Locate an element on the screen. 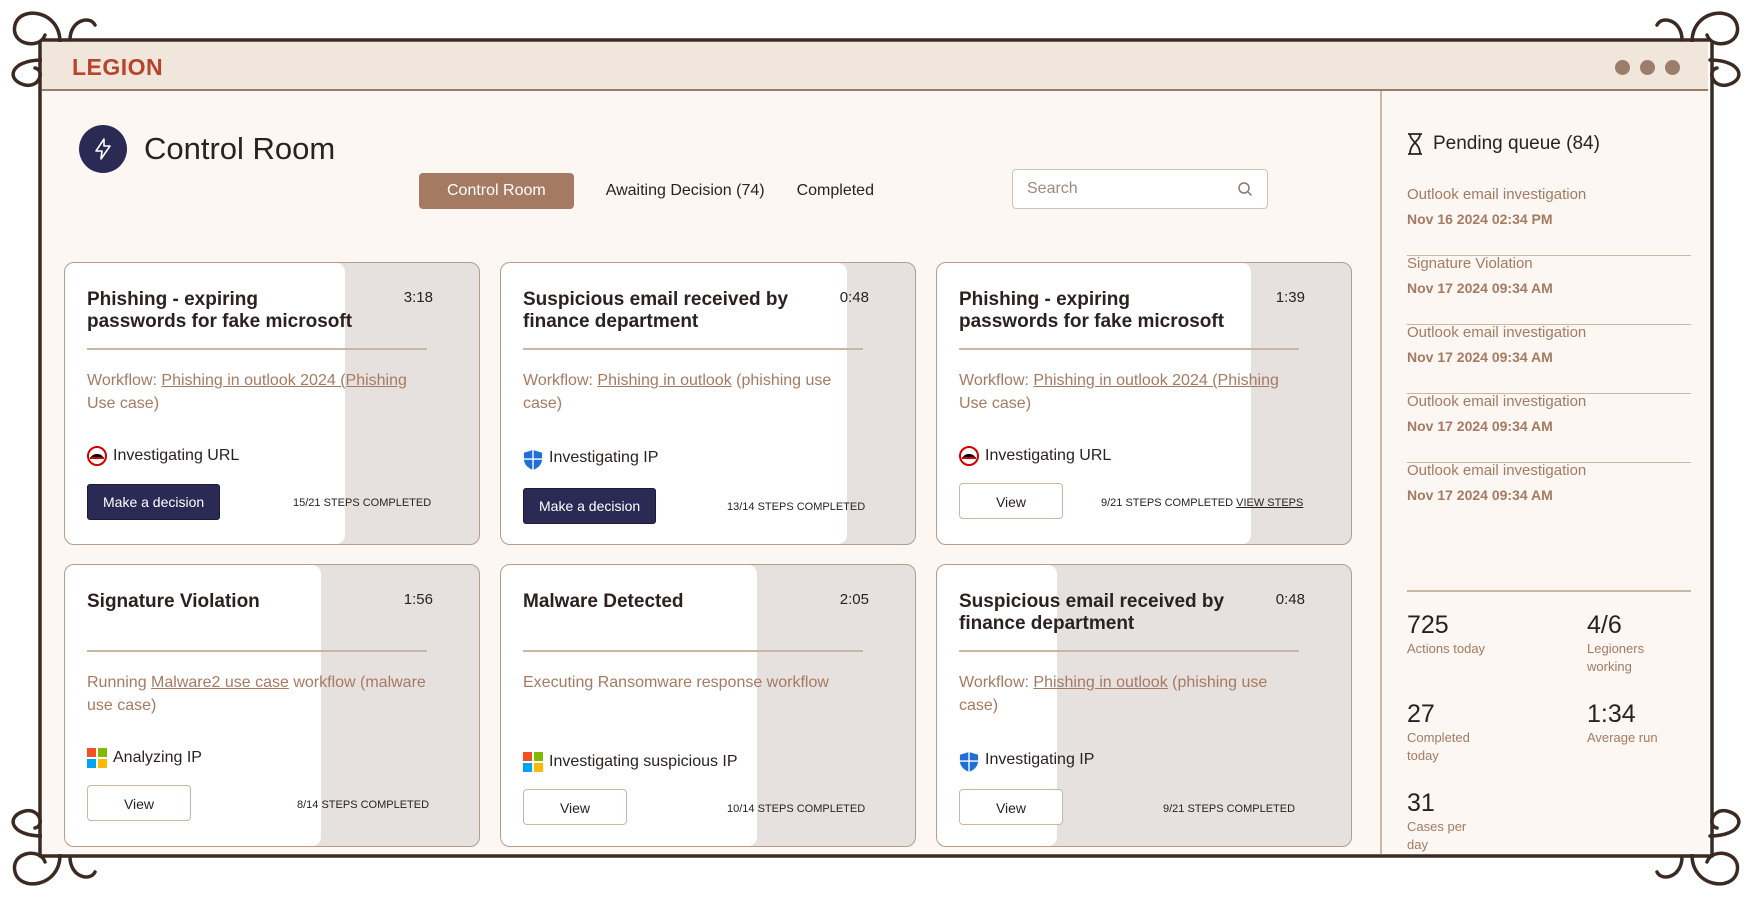  queue-item: Signature Violation Nov 17 2024 09:34 AM is located at coordinates (1549, 290).